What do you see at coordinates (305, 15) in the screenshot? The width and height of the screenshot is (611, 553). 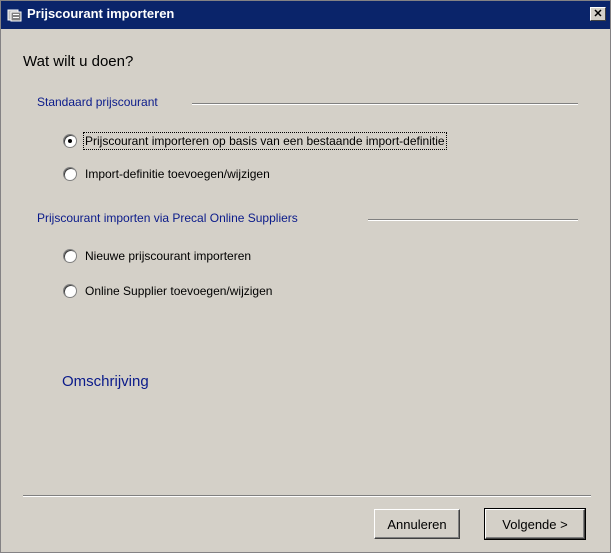 I see `title-bar: Prijscourant importeren ✕` at bounding box center [305, 15].